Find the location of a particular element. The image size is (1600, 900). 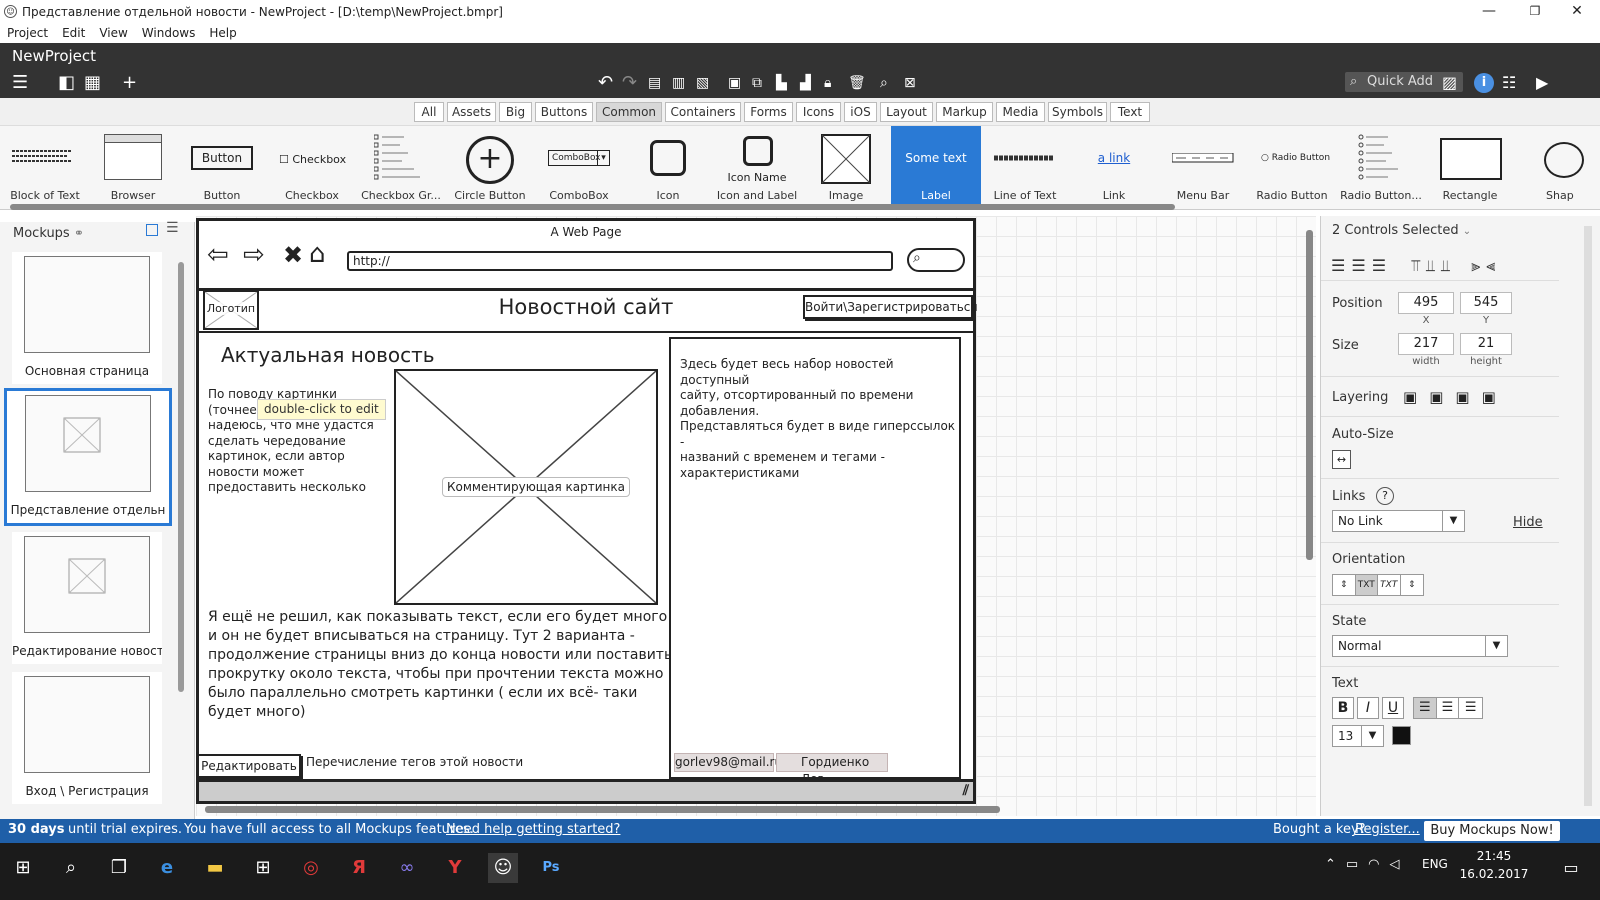

ui-library-icon: ▨ is located at coordinates (1449, 83).